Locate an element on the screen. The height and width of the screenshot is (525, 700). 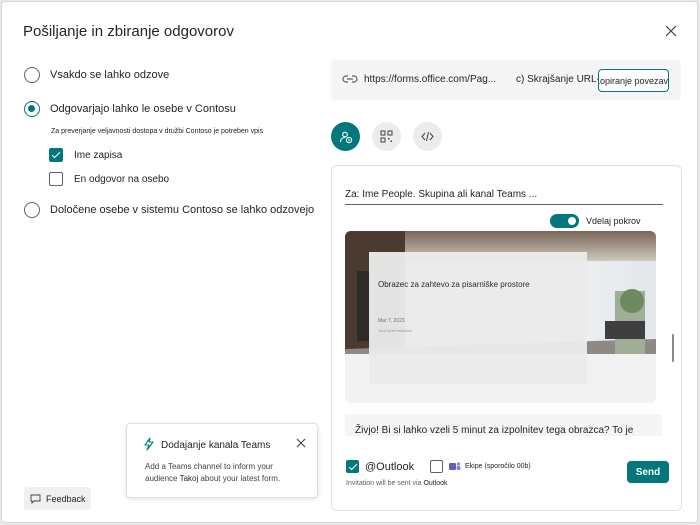
teams-option: Ekipe (sporočilo 00b) is located at coordinates (480, 466).